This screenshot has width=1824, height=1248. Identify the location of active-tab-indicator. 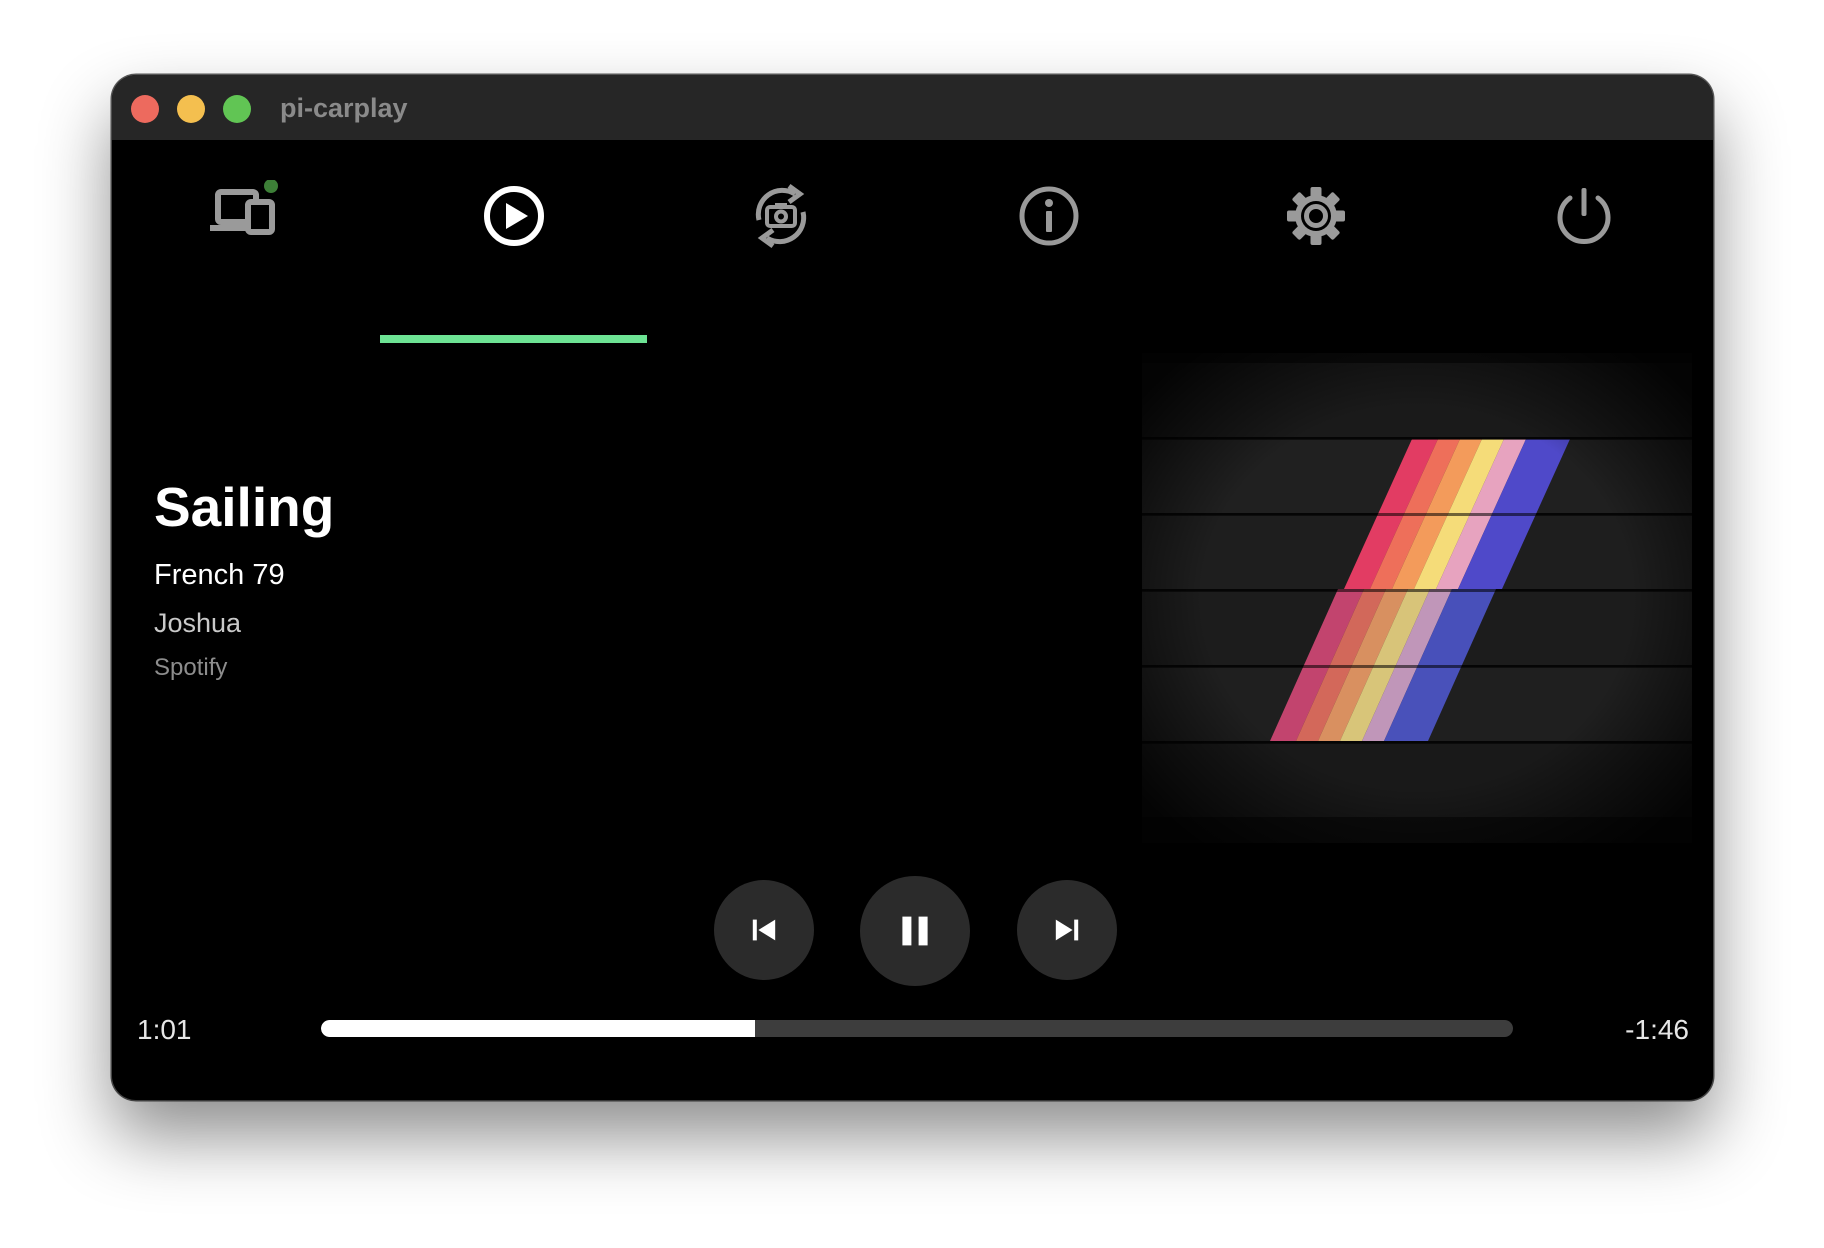
(513, 339).